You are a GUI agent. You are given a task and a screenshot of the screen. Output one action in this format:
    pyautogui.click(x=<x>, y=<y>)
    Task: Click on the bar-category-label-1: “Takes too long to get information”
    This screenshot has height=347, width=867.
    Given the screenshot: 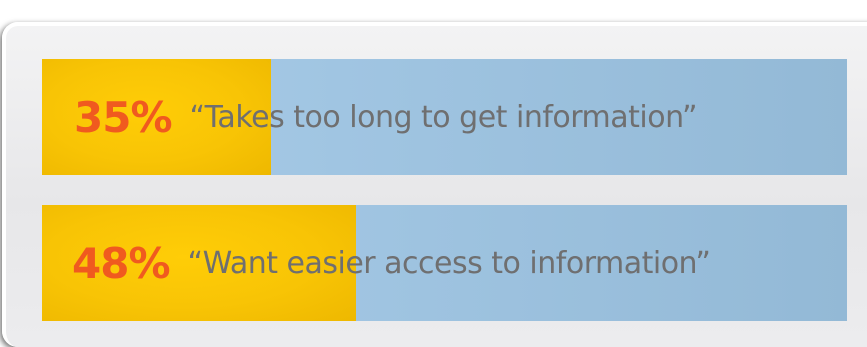 What is the action you would take?
    pyautogui.click(x=443, y=117)
    